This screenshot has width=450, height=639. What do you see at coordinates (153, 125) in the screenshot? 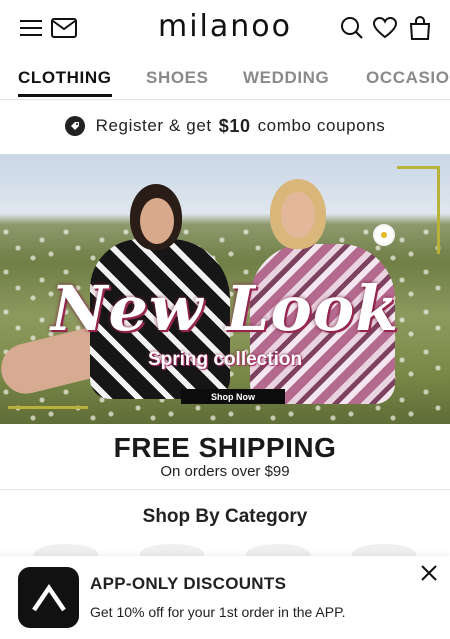
I see `register-prefix: Register & get` at bounding box center [153, 125].